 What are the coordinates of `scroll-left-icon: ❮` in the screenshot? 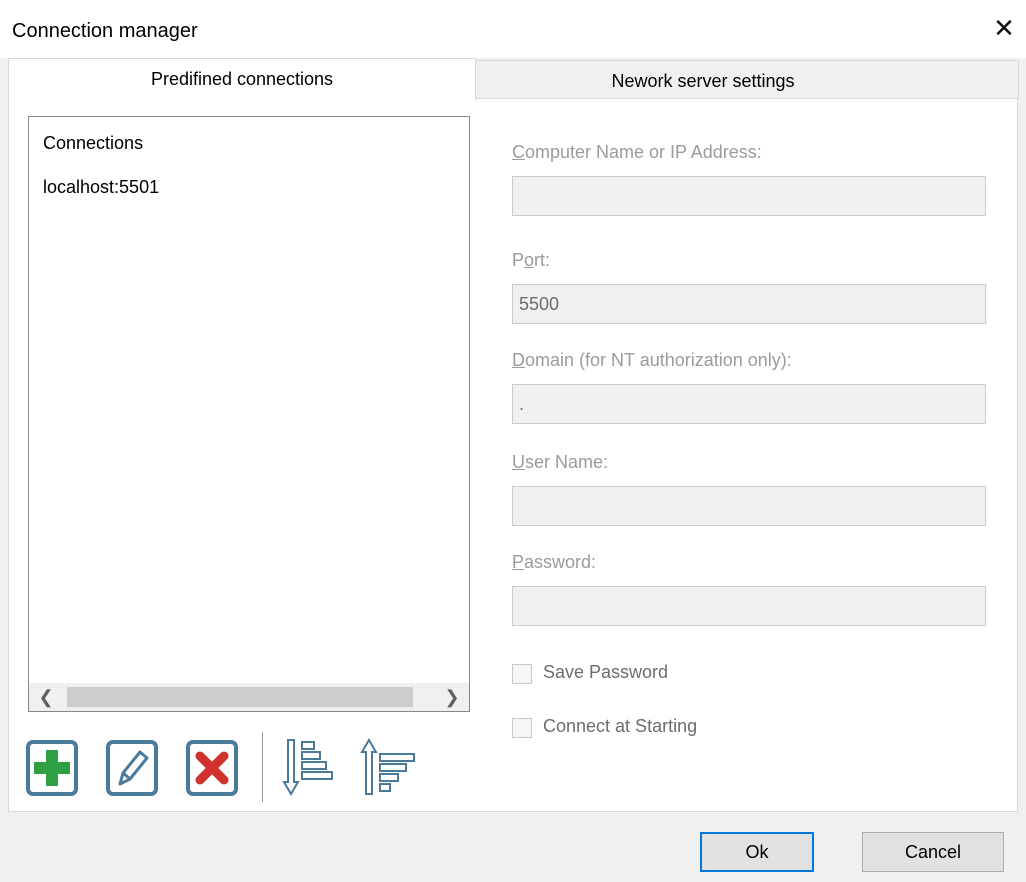 It's located at (46, 697).